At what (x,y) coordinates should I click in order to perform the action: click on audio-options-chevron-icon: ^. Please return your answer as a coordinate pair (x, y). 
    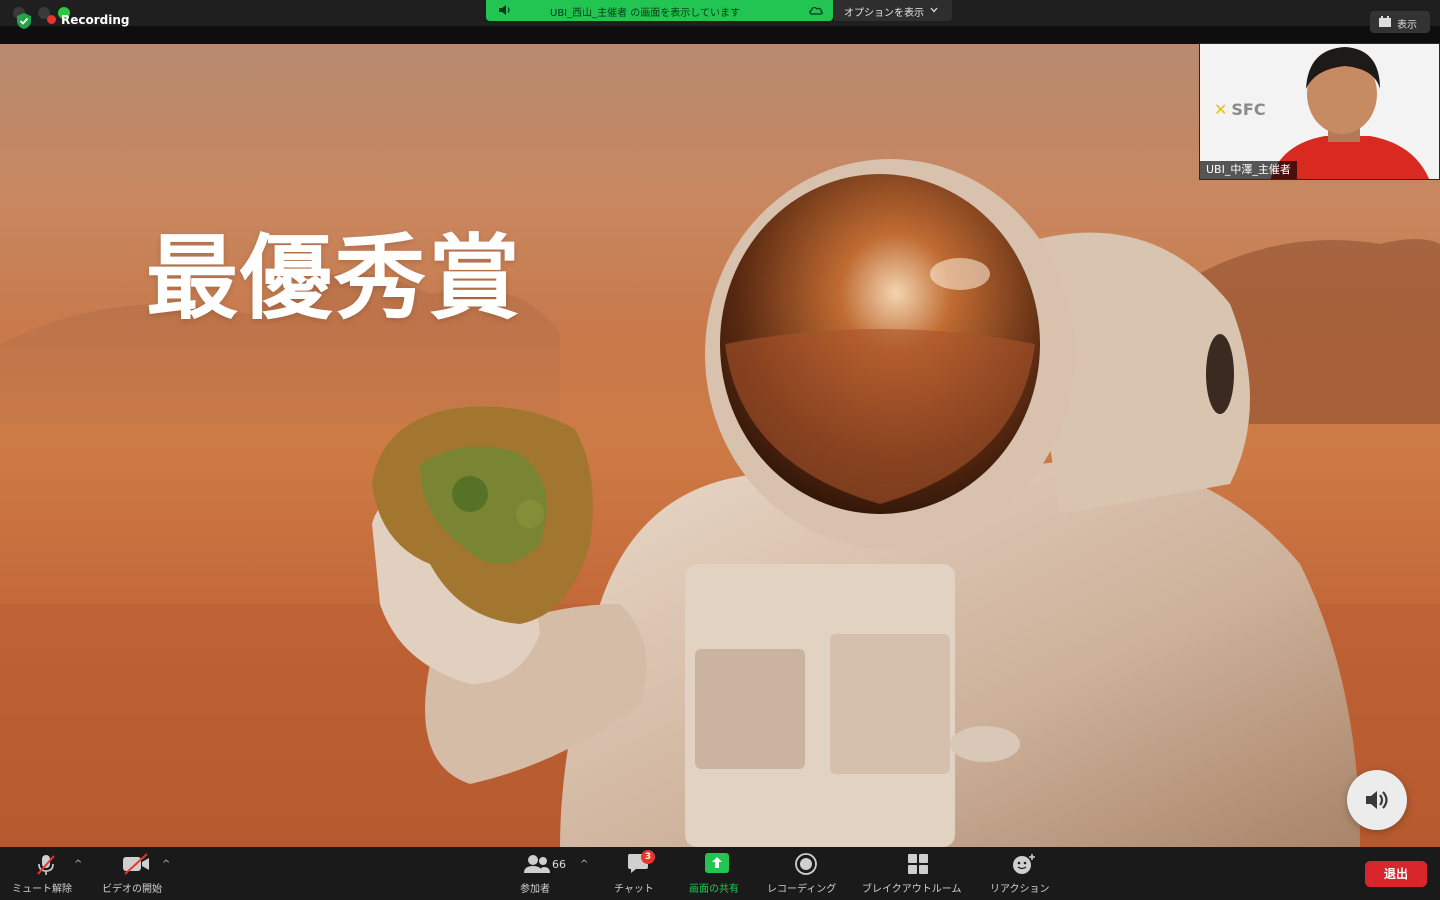
    Looking at the image, I should click on (78, 864).